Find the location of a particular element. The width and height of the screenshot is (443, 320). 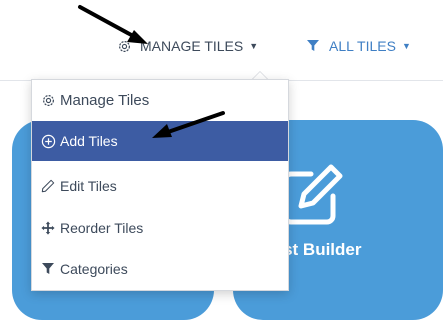

menu-item-add-tiles: Add Tiles is located at coordinates (160, 141).